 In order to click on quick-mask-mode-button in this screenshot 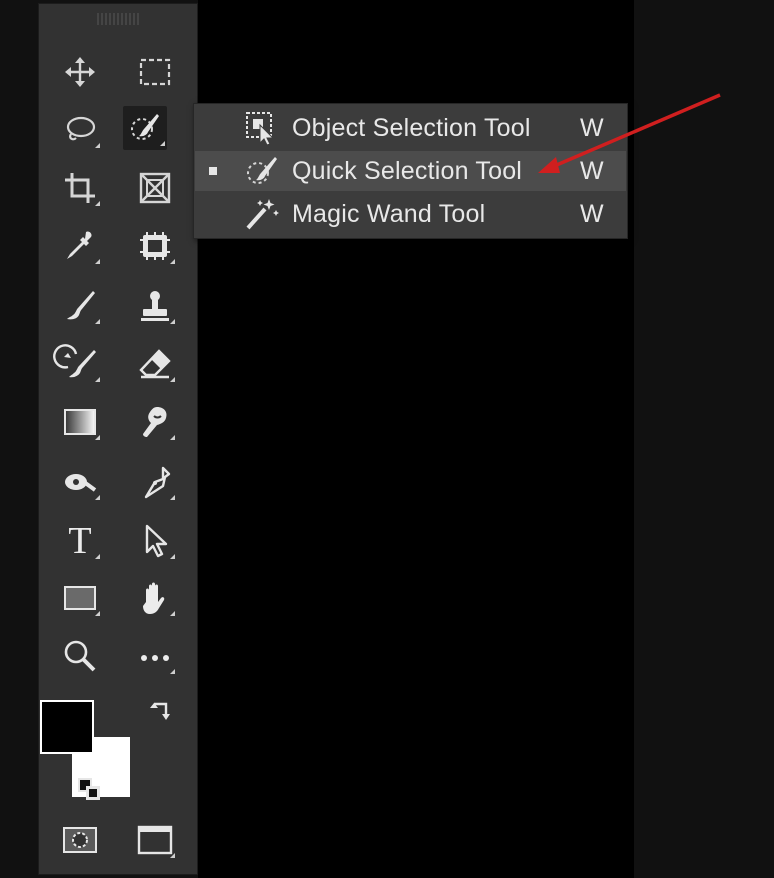, I will do `click(80, 840)`.